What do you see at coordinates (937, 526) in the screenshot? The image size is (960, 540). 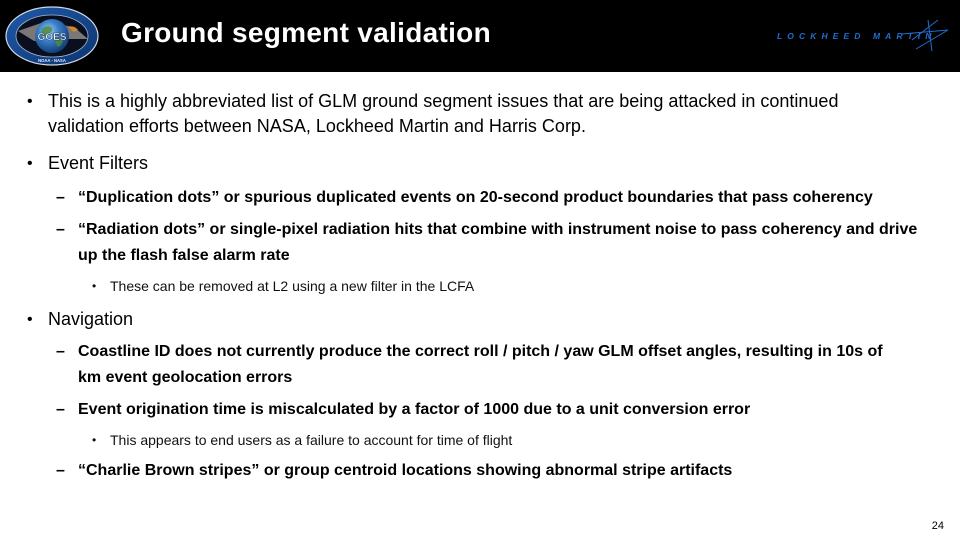 I see `page-number: 24` at bounding box center [937, 526].